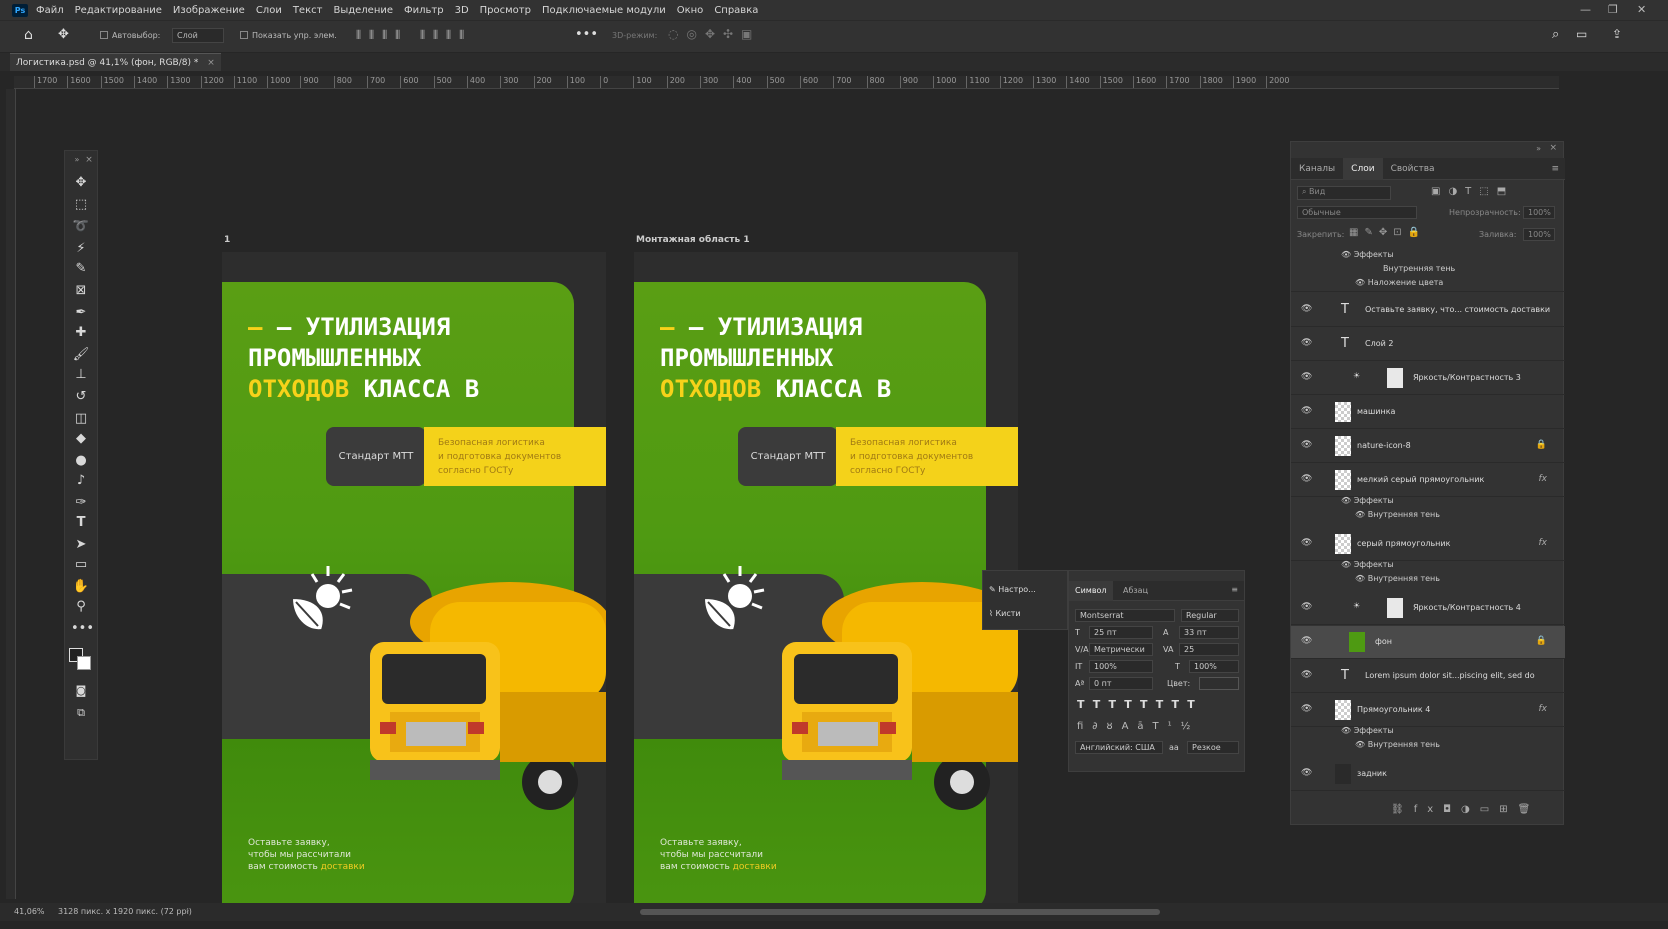 This screenshot has height=929, width=1668. What do you see at coordinates (1317, 169) in the screenshot?
I see `tab-channels: Каналы` at bounding box center [1317, 169].